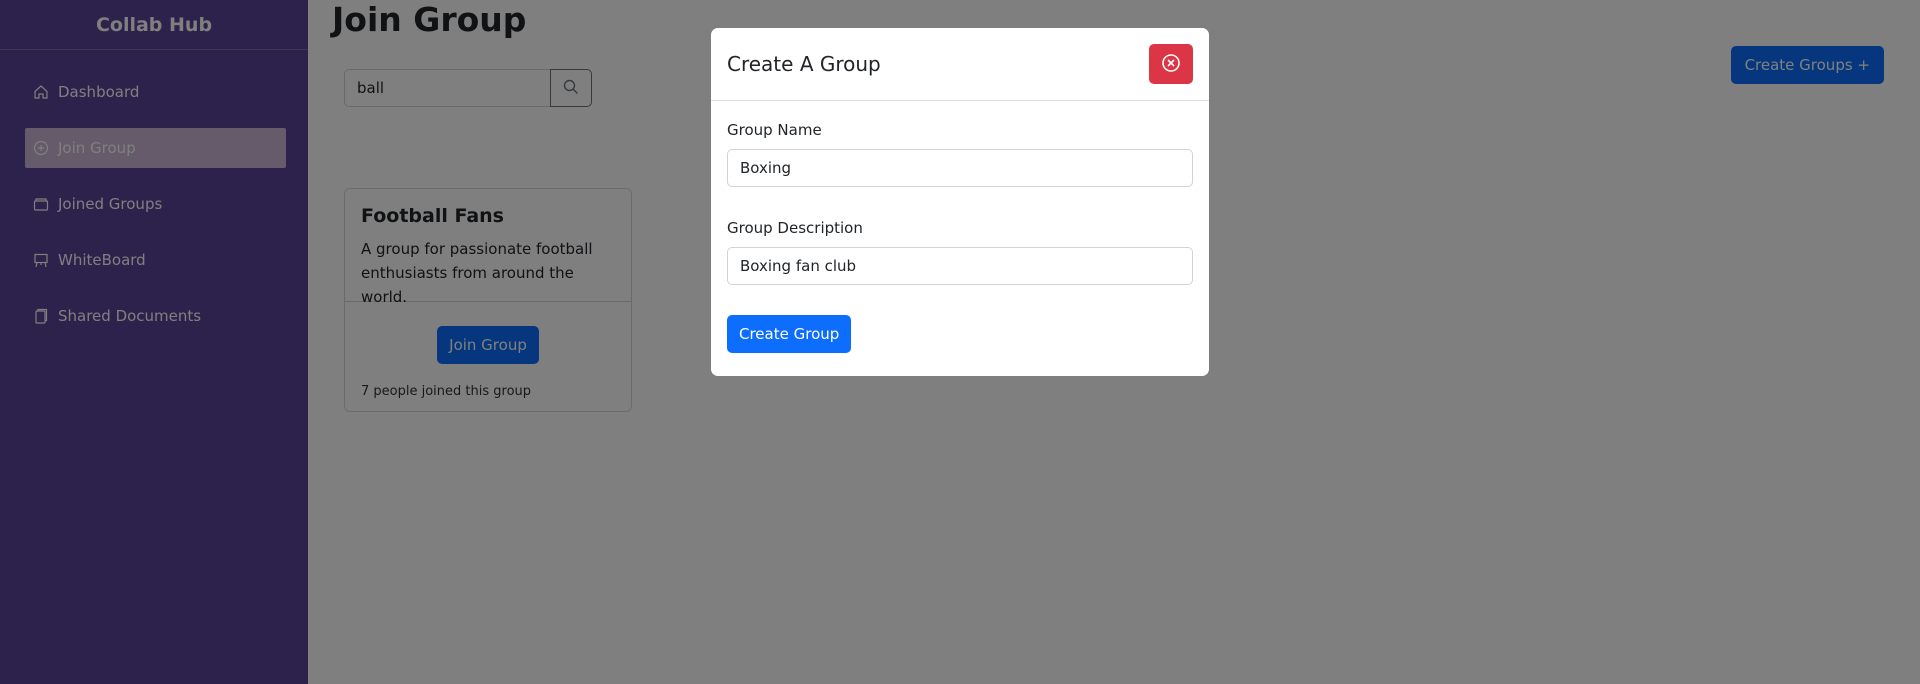  Describe the element at coordinates (804, 64) in the screenshot. I see `modal-title: Create A Group` at that location.